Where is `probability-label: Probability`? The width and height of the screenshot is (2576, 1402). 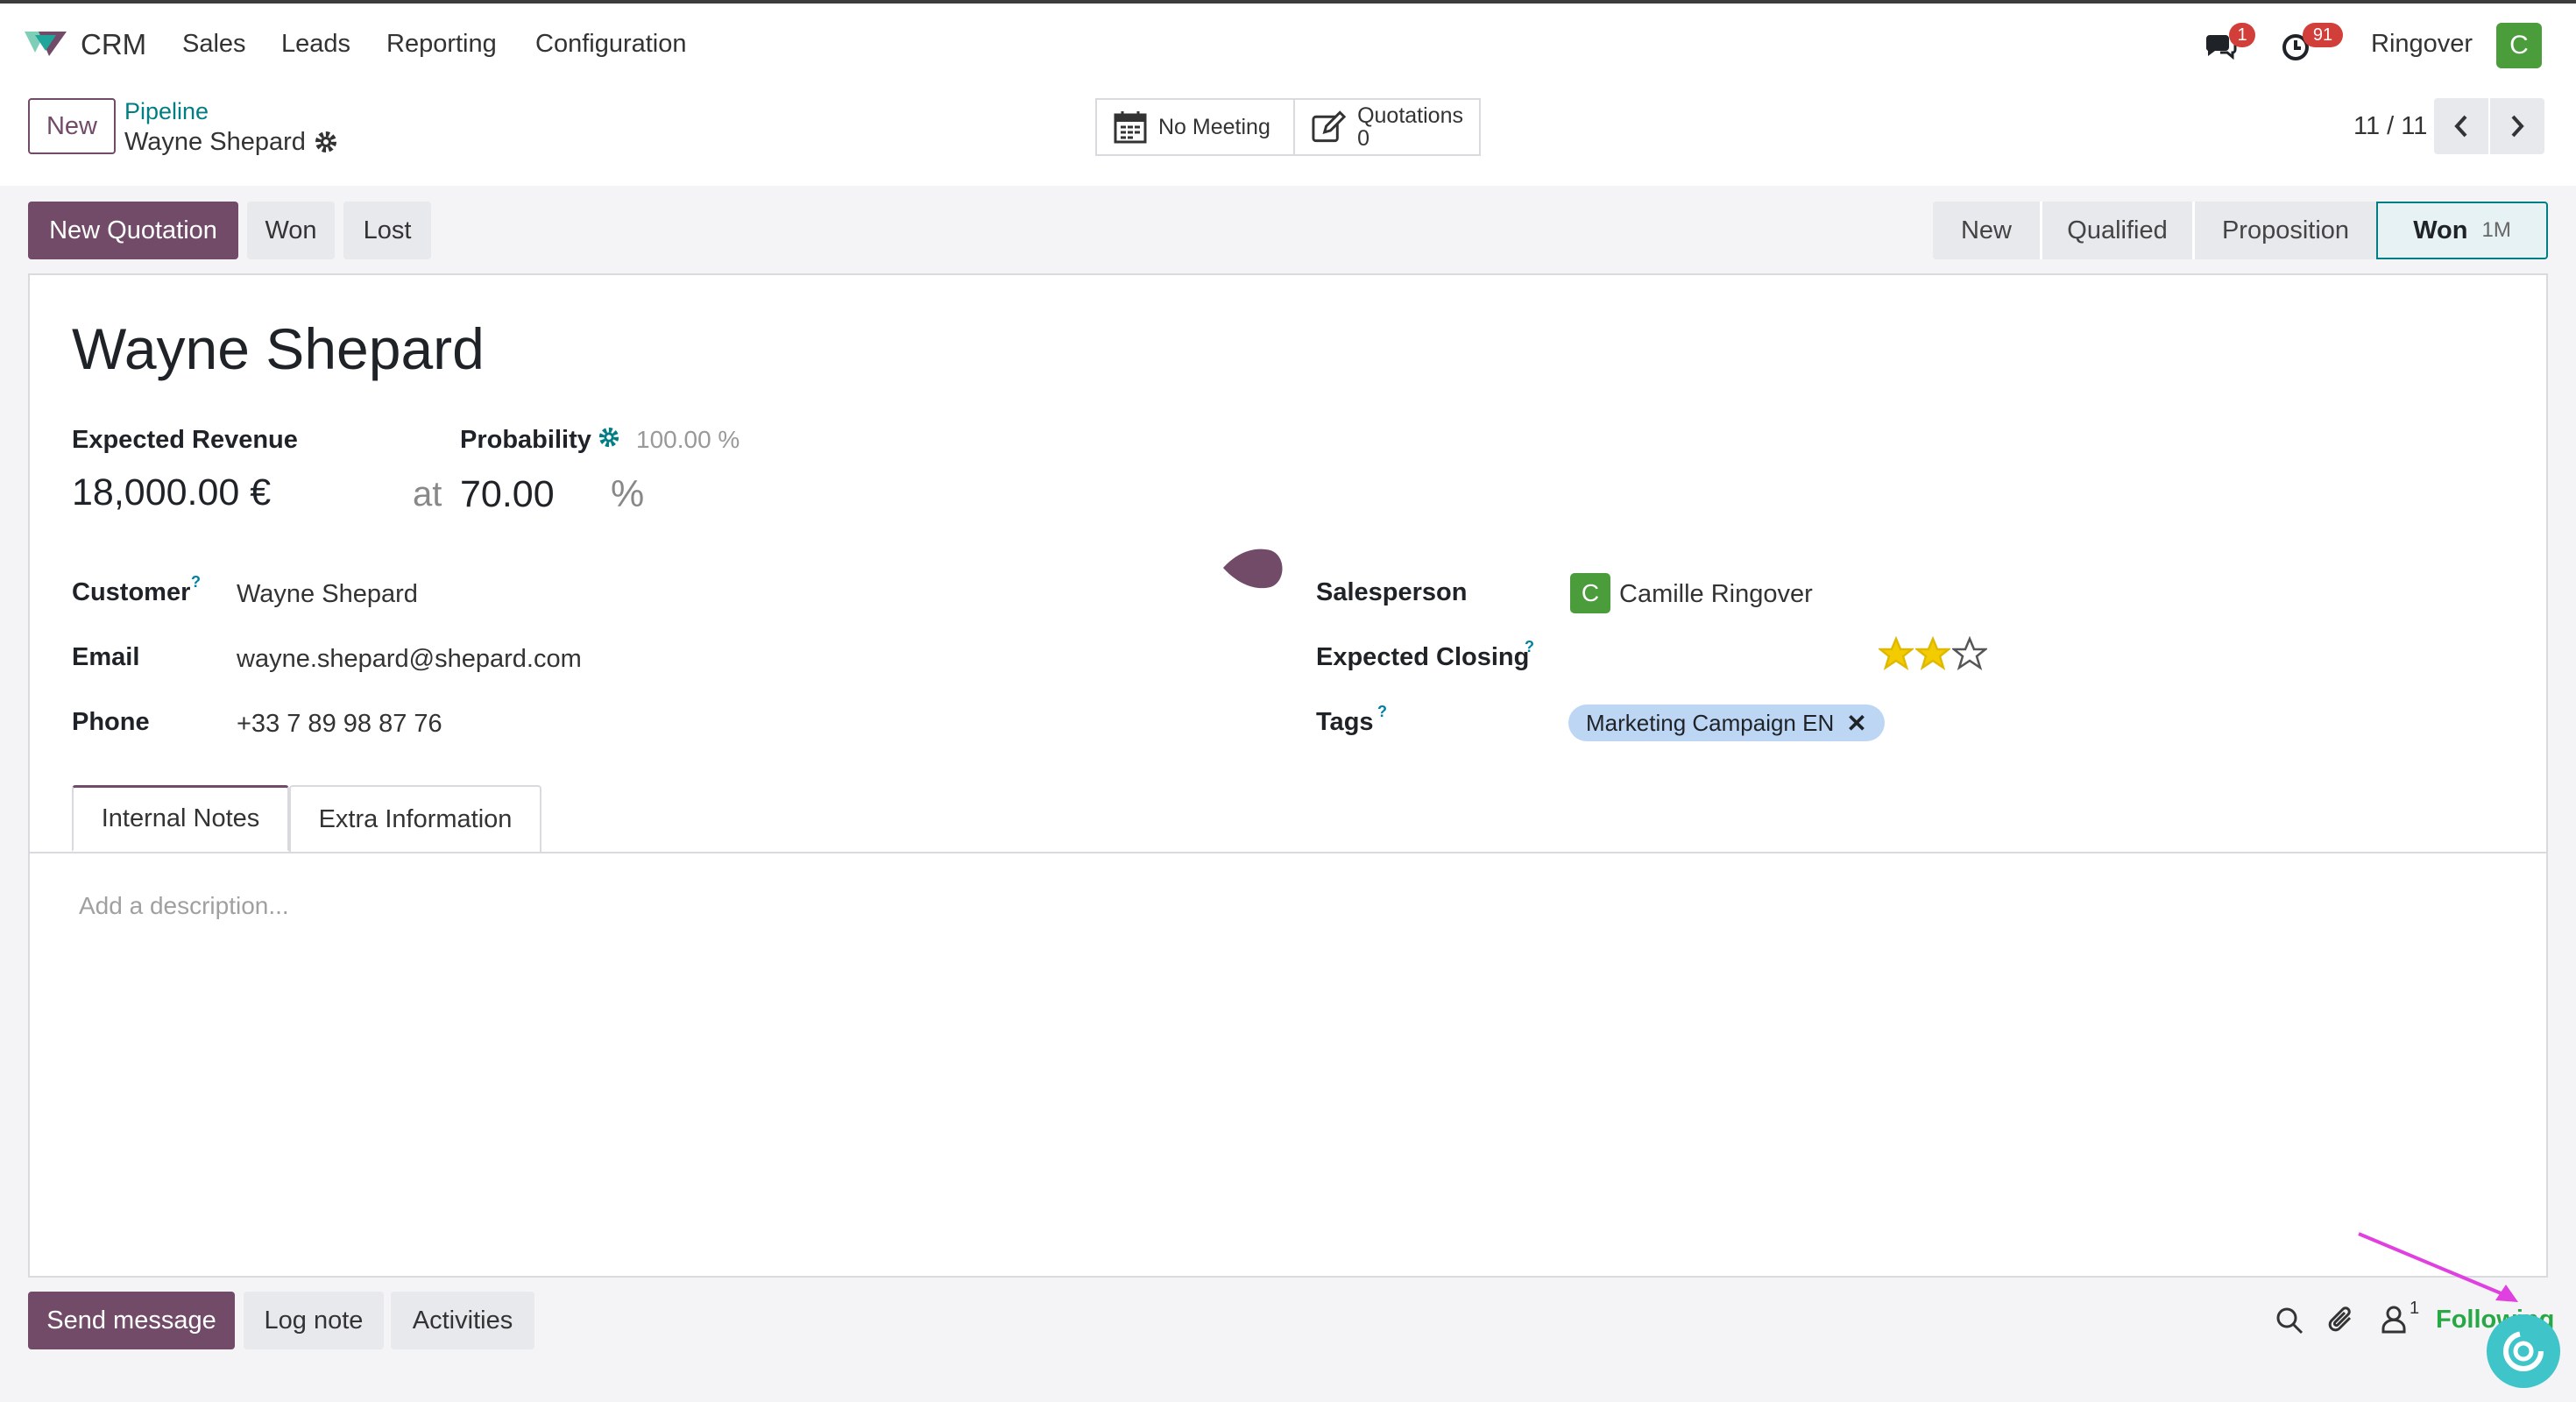 probability-label: Probability is located at coordinates (525, 440).